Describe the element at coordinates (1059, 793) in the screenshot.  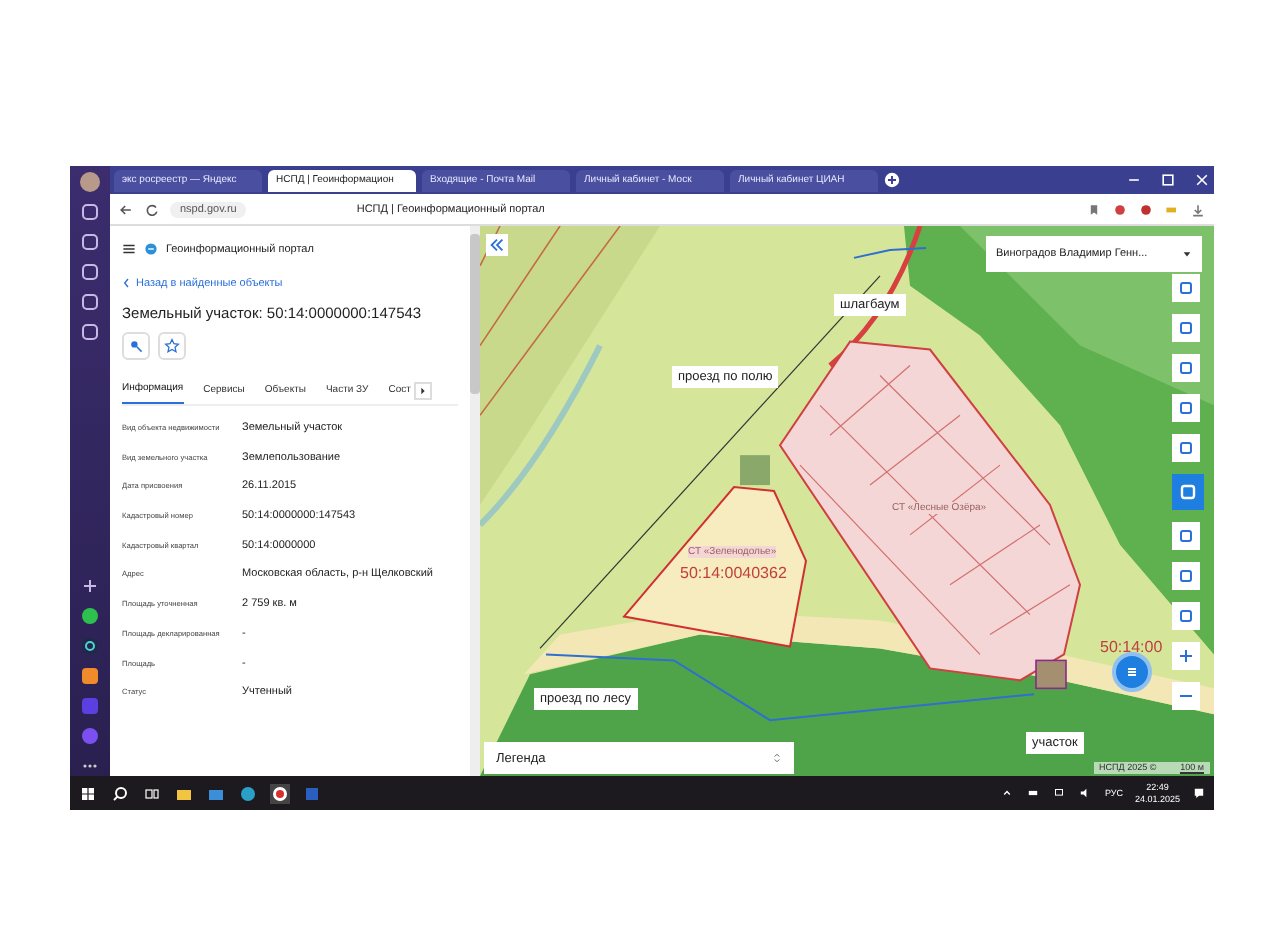
I see `network-icon` at that location.